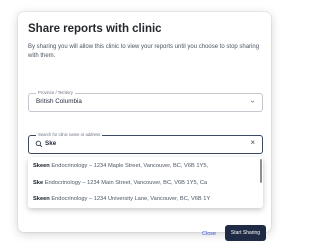 The image size is (320, 243). I want to click on close-icon: ×, so click(252, 142).